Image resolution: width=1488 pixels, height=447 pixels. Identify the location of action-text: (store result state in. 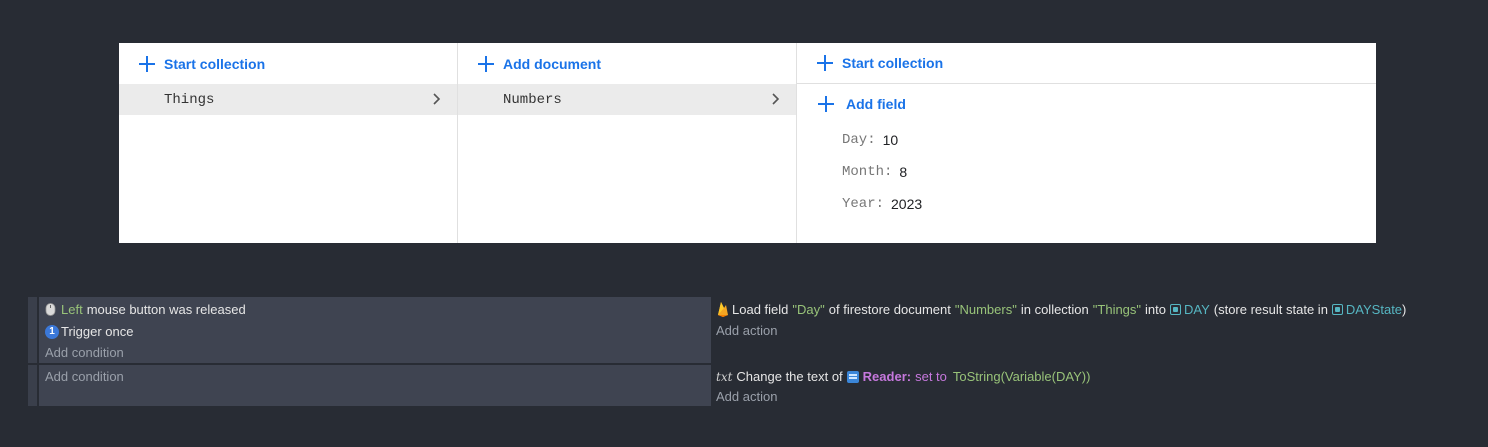
(1270, 309).